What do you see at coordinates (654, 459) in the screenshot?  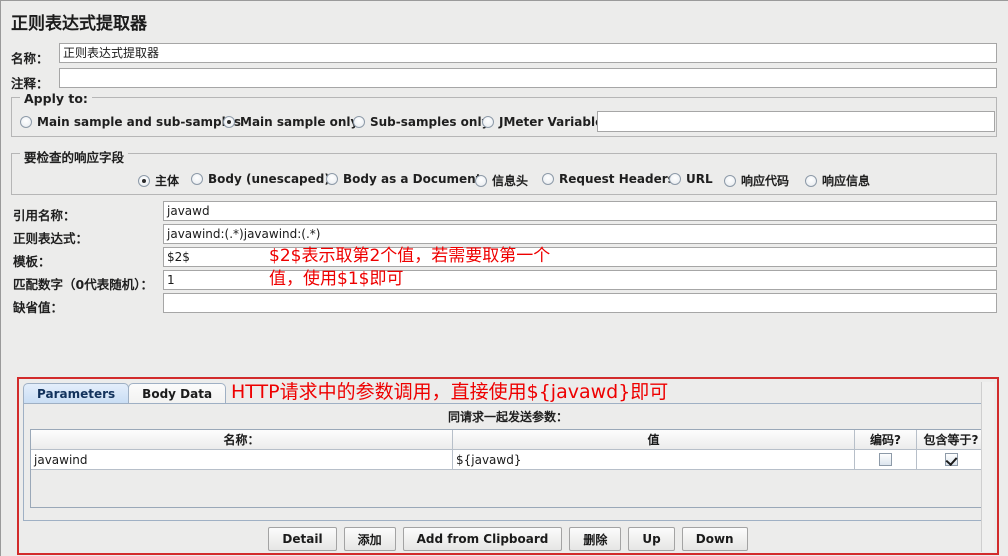 I see `cell-value: ${javawd}` at bounding box center [654, 459].